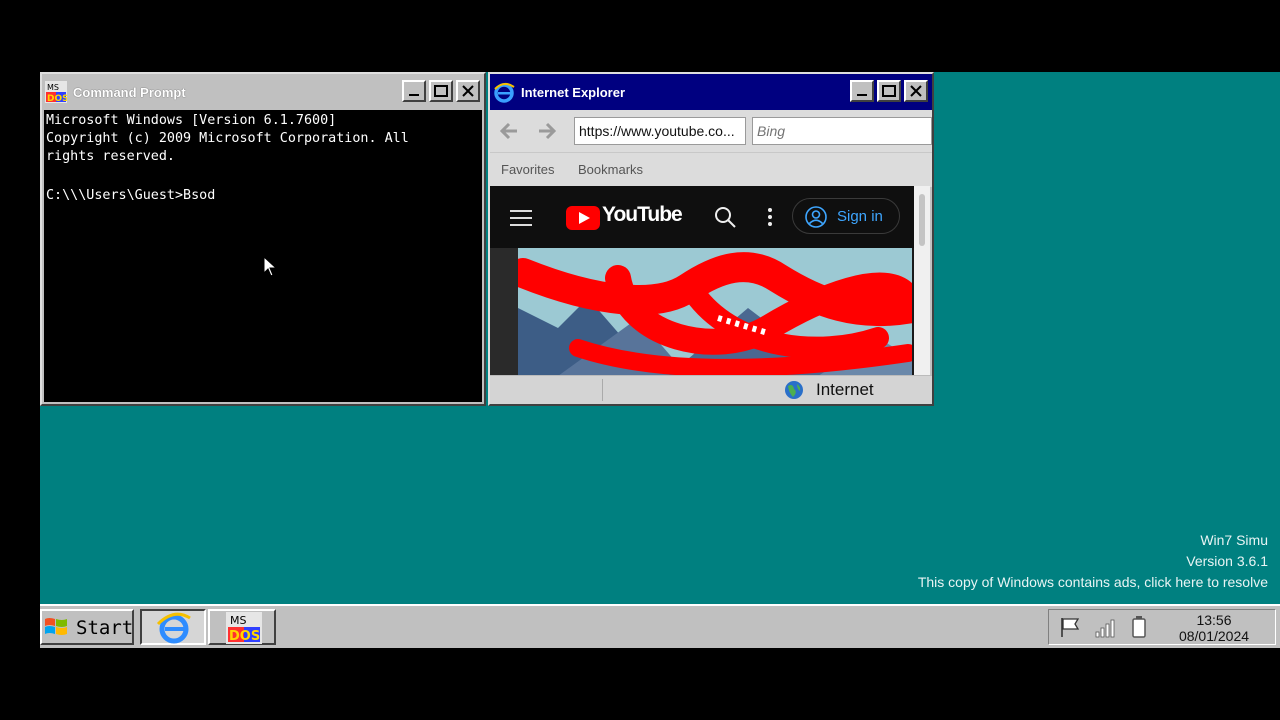 The width and height of the screenshot is (1280, 720). I want to click on watermark-line: Win7 Simu, so click(1234, 540).